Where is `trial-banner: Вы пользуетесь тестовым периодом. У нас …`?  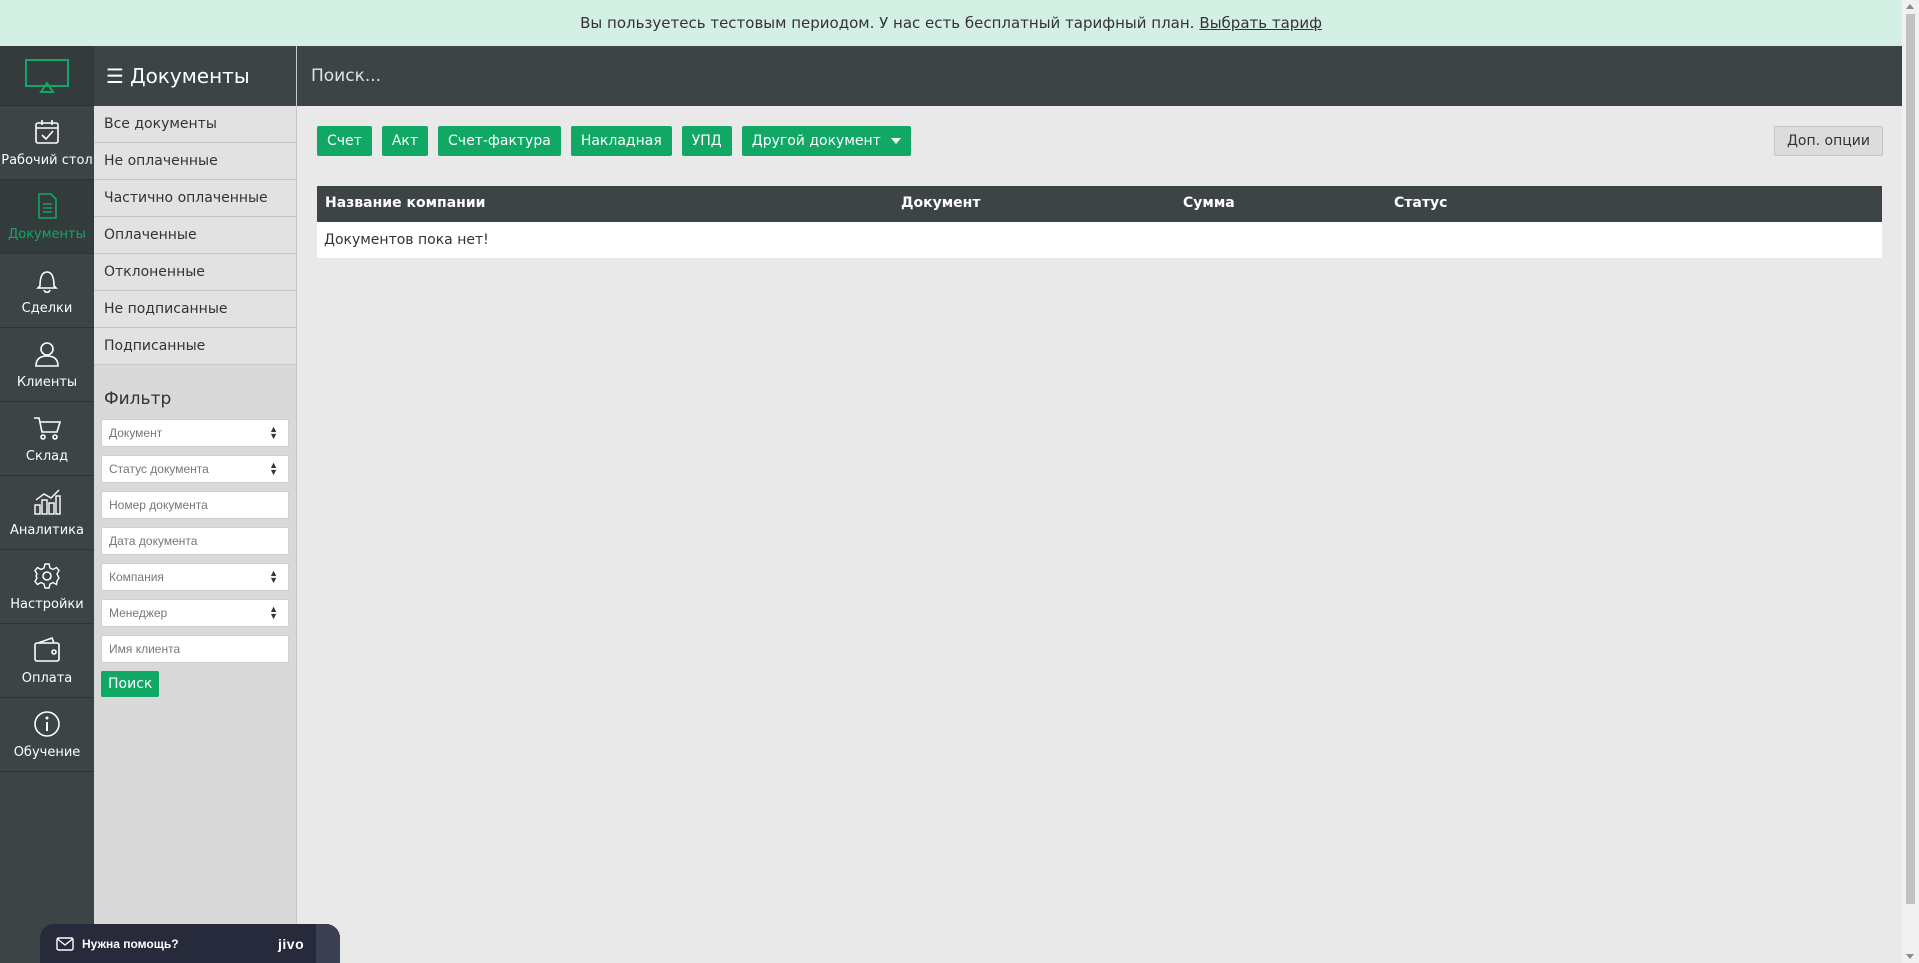 trial-banner: Вы пользуетесь тестовым периодом. У нас … is located at coordinates (951, 23).